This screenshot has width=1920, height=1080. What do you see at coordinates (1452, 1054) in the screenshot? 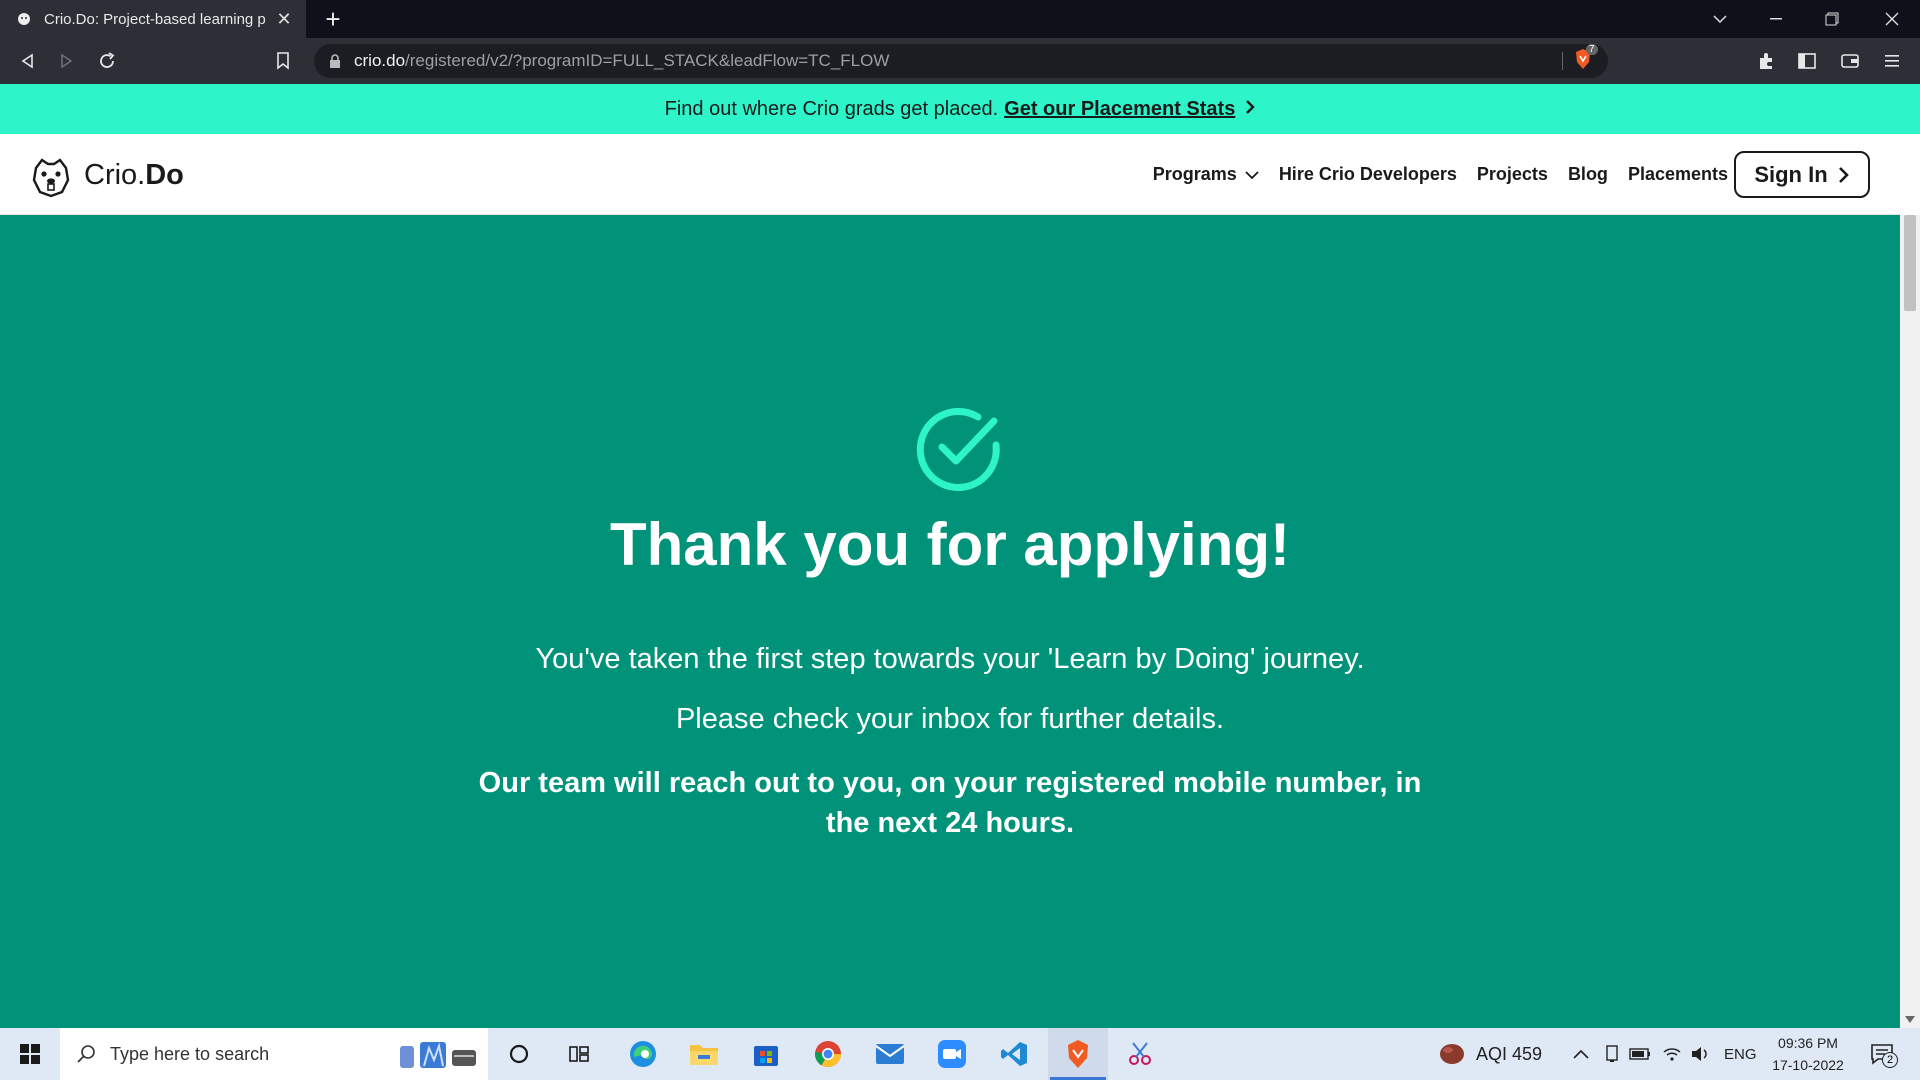
I see `weather-icon` at bounding box center [1452, 1054].